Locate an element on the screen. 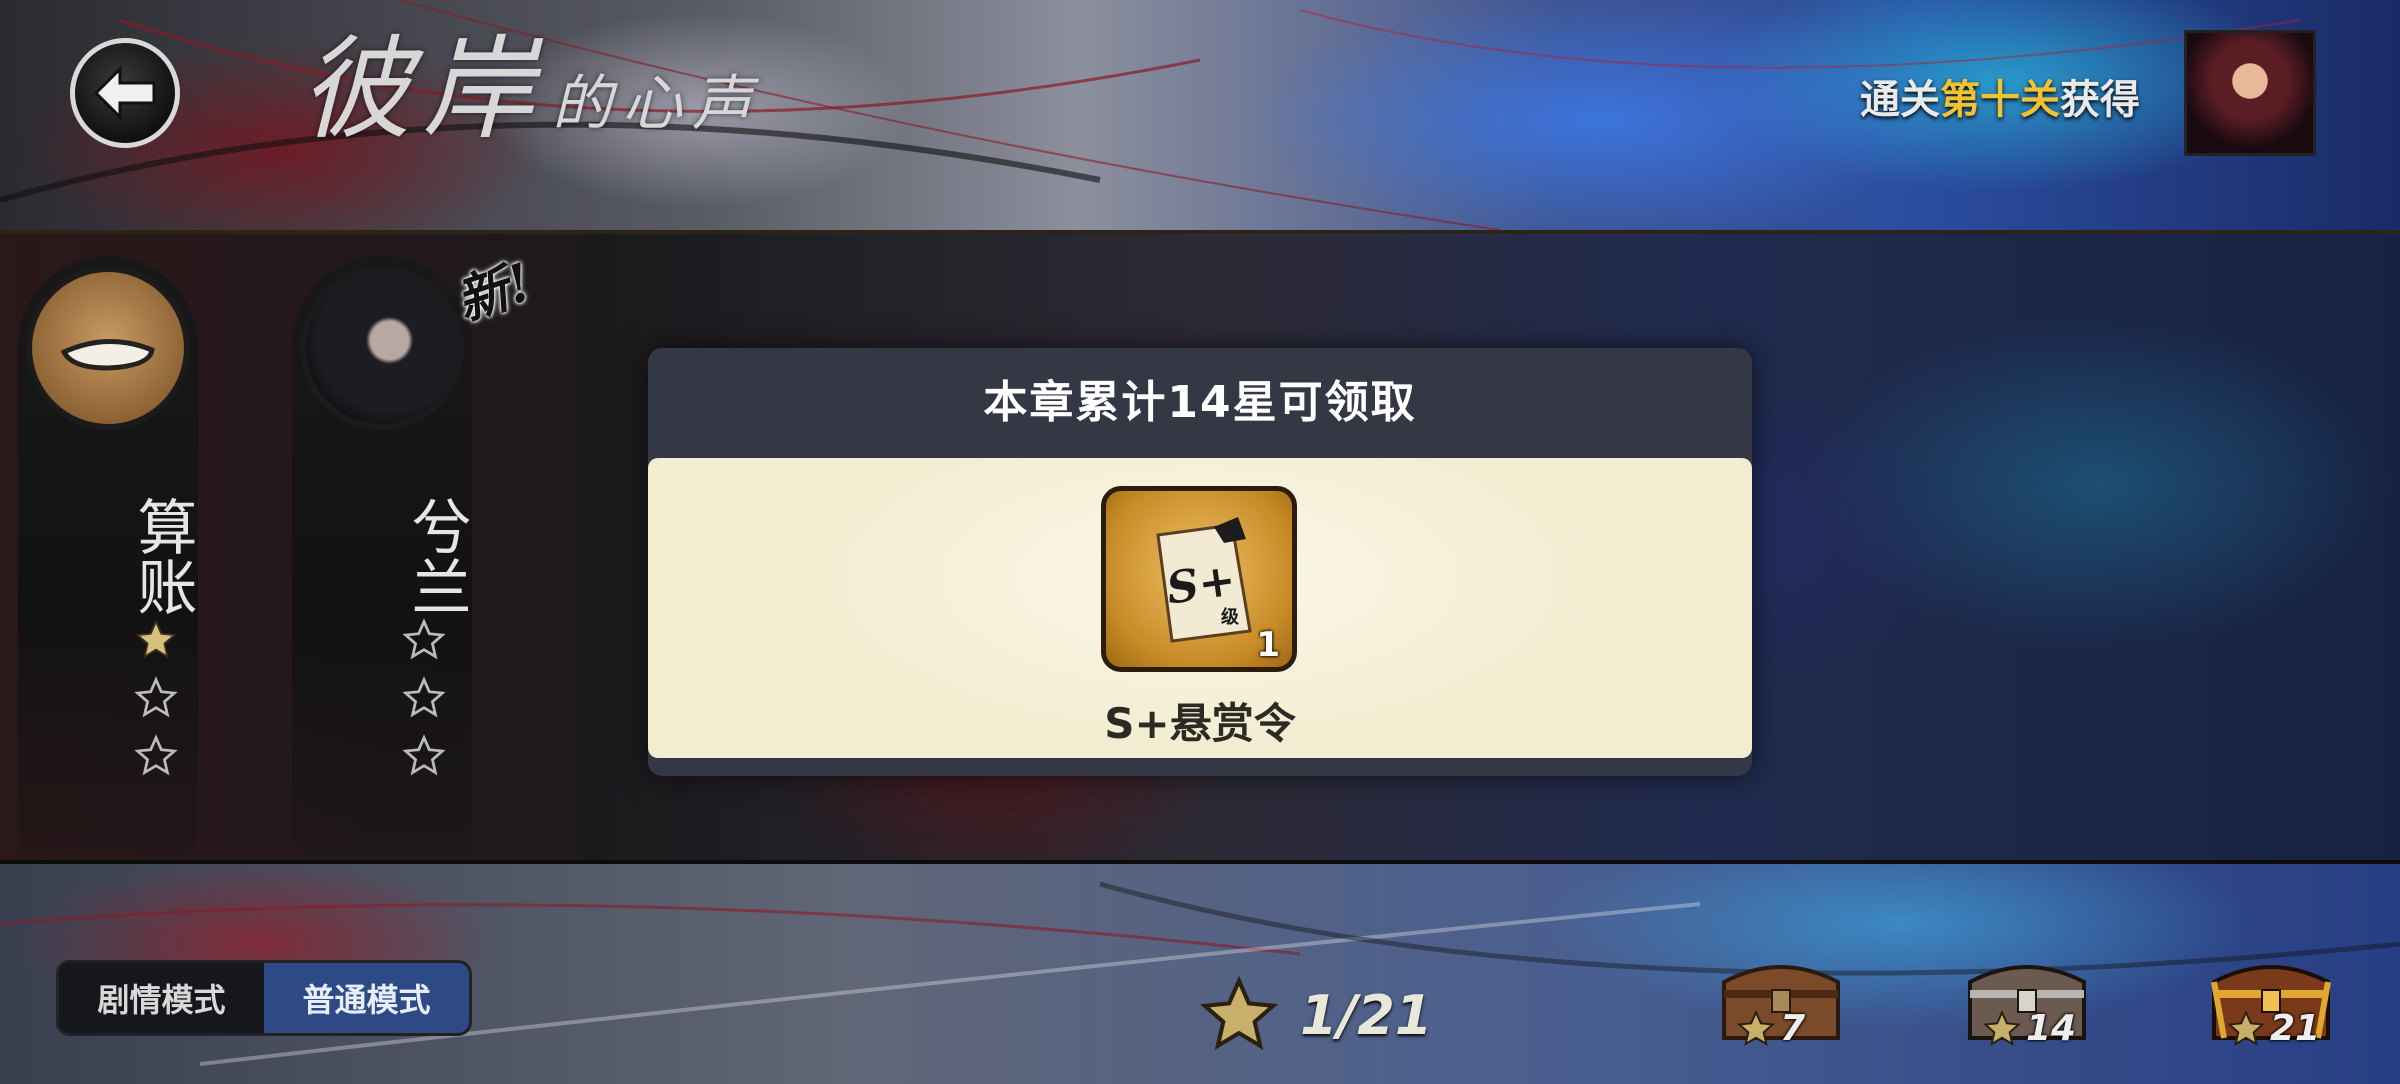 This screenshot has height=1084, width=2400. reward-item-slot: S+ 级 1 is located at coordinates (1199, 579).